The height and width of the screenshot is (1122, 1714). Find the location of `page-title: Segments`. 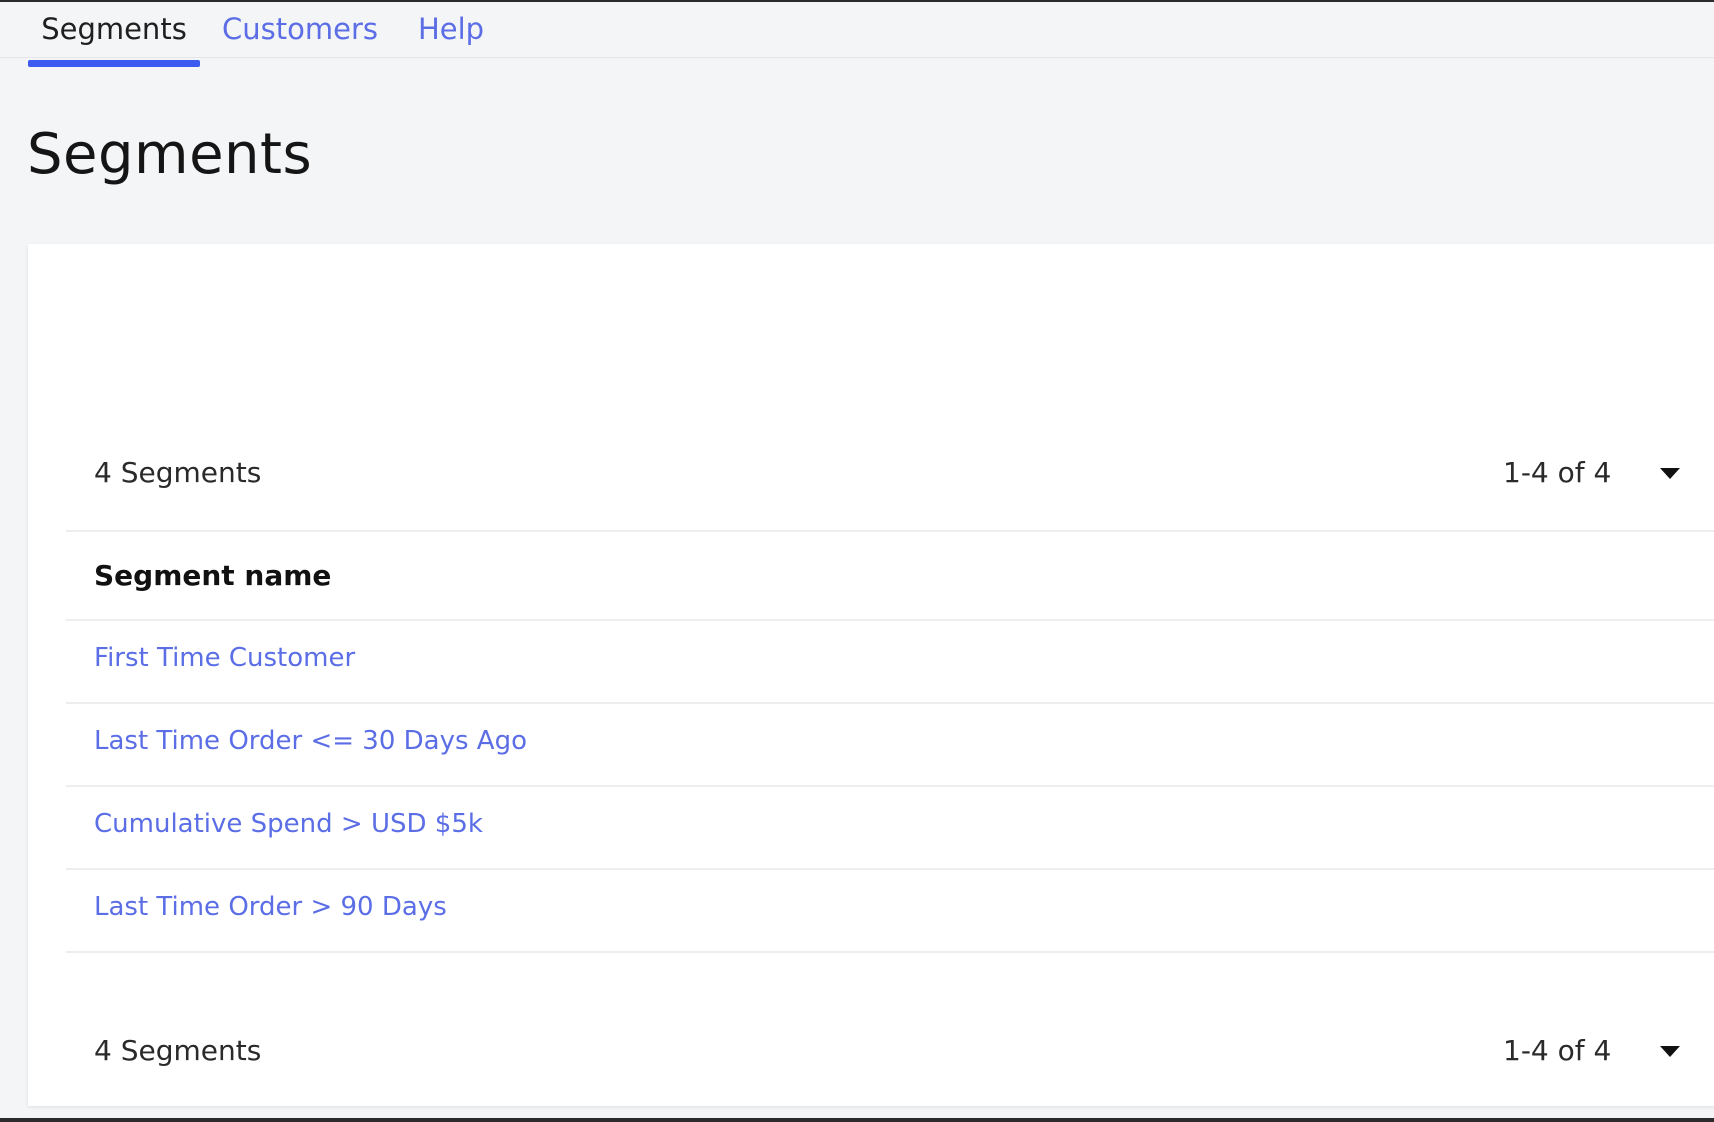

page-title: Segments is located at coordinates (170, 154).